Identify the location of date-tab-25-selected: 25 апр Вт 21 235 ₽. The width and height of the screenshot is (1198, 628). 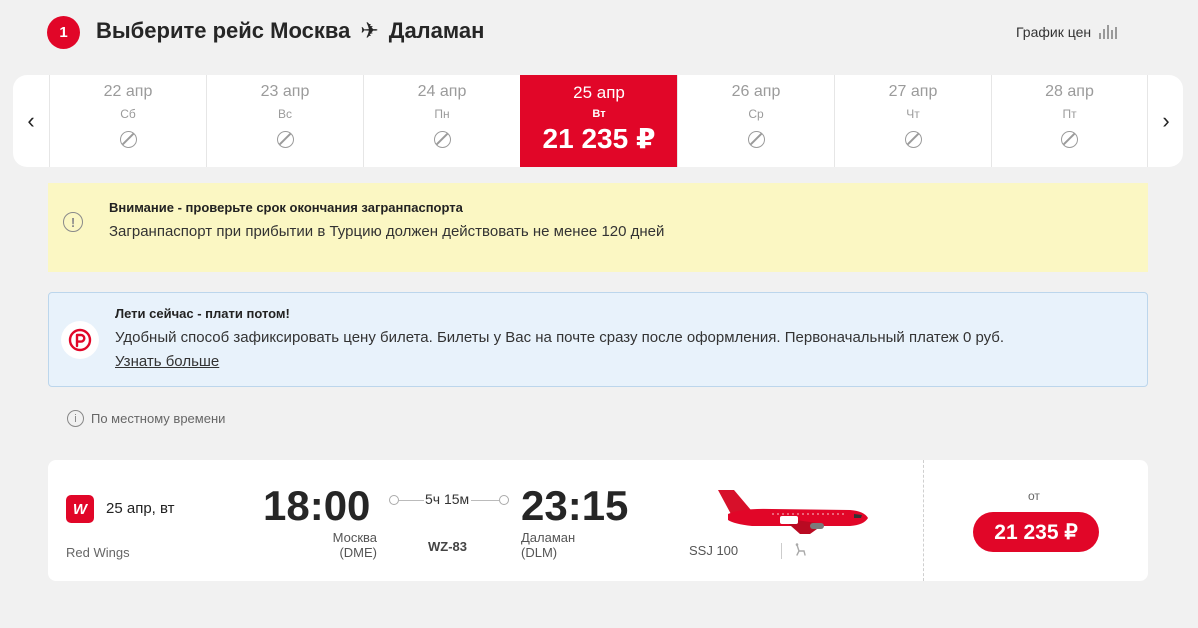
(598, 121).